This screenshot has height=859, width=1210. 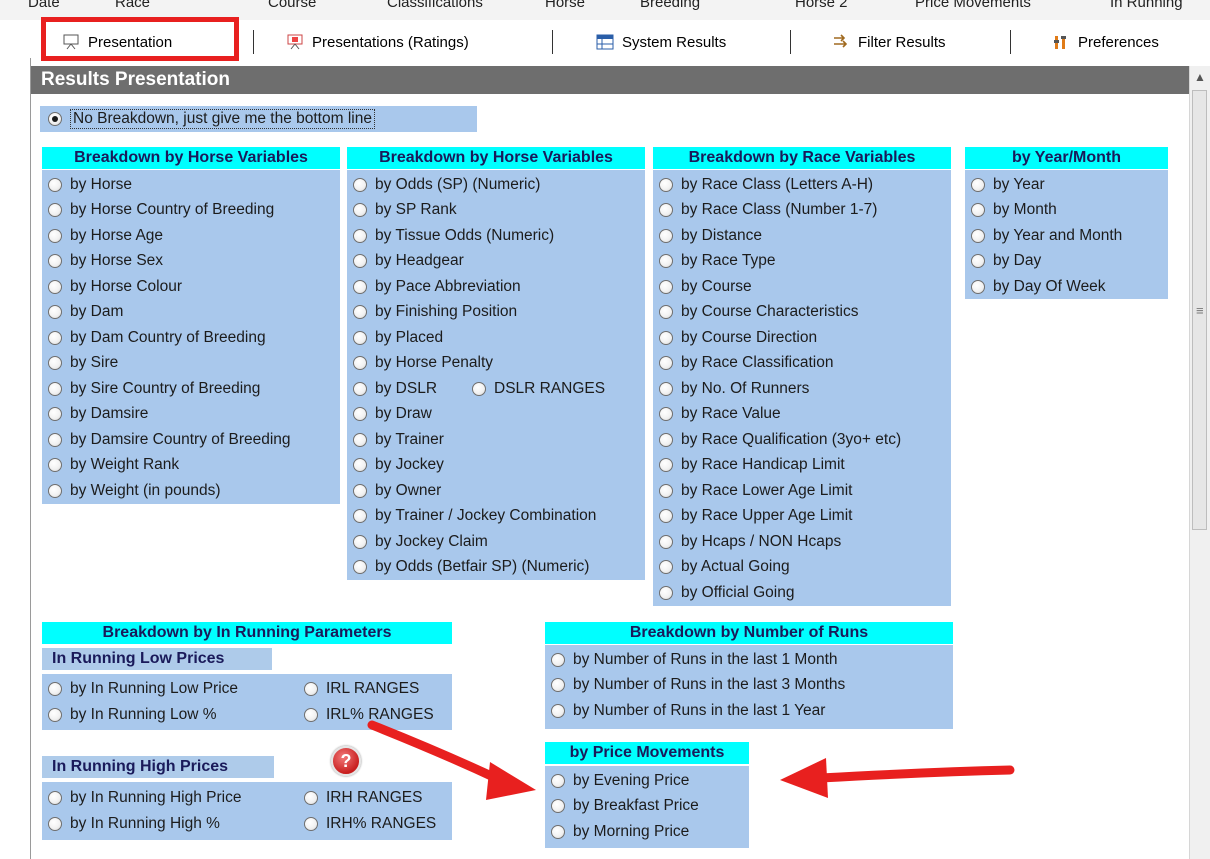 I want to click on annotation-arrows, so click(x=691, y=760).